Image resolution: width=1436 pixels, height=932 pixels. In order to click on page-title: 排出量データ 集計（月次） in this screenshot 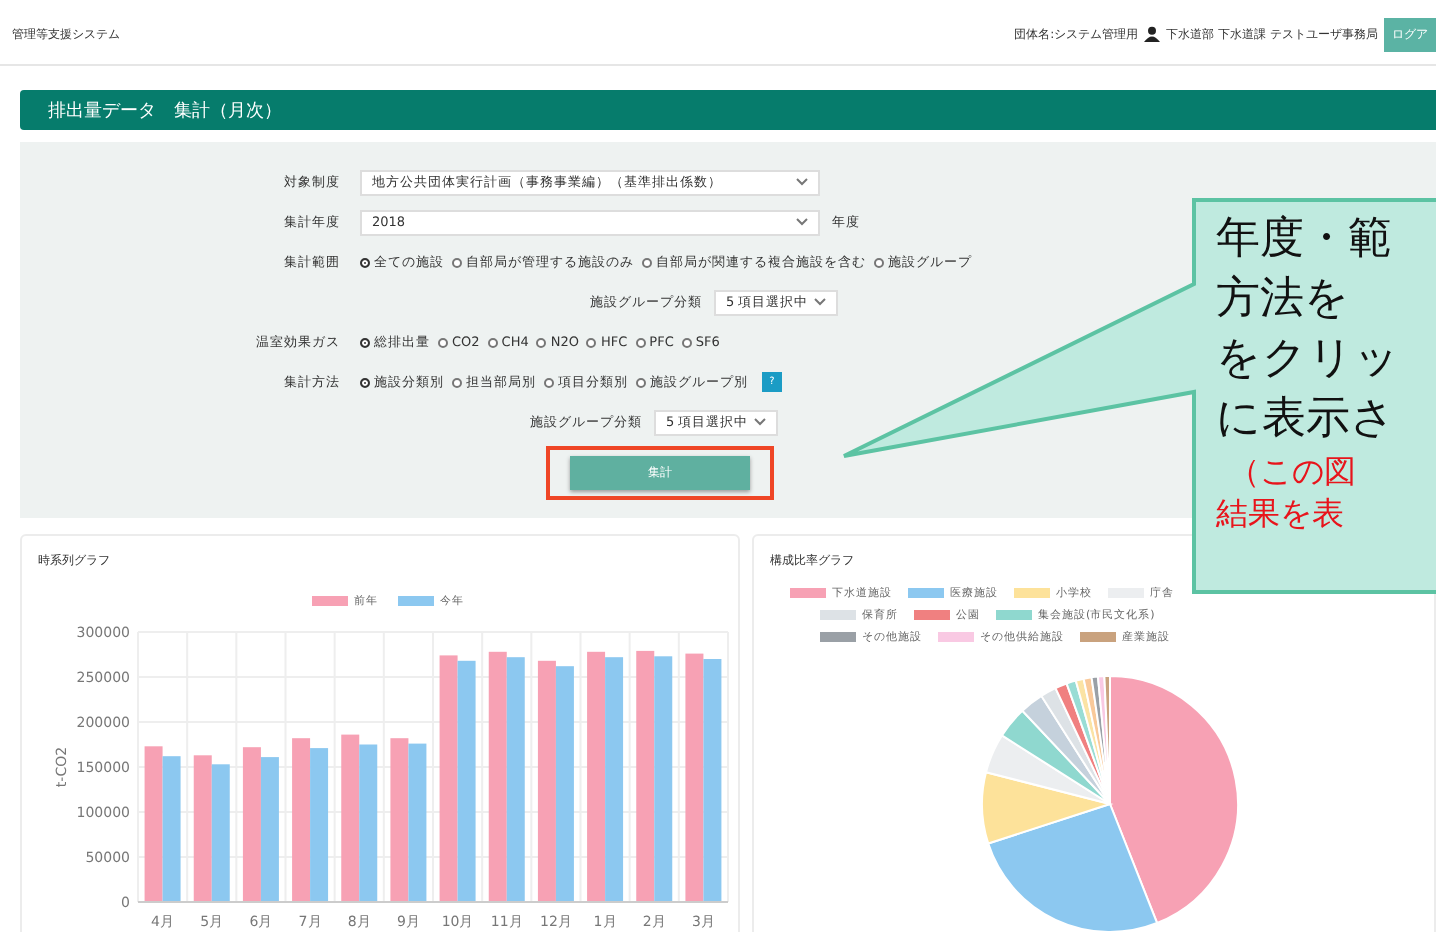, I will do `click(165, 111)`.